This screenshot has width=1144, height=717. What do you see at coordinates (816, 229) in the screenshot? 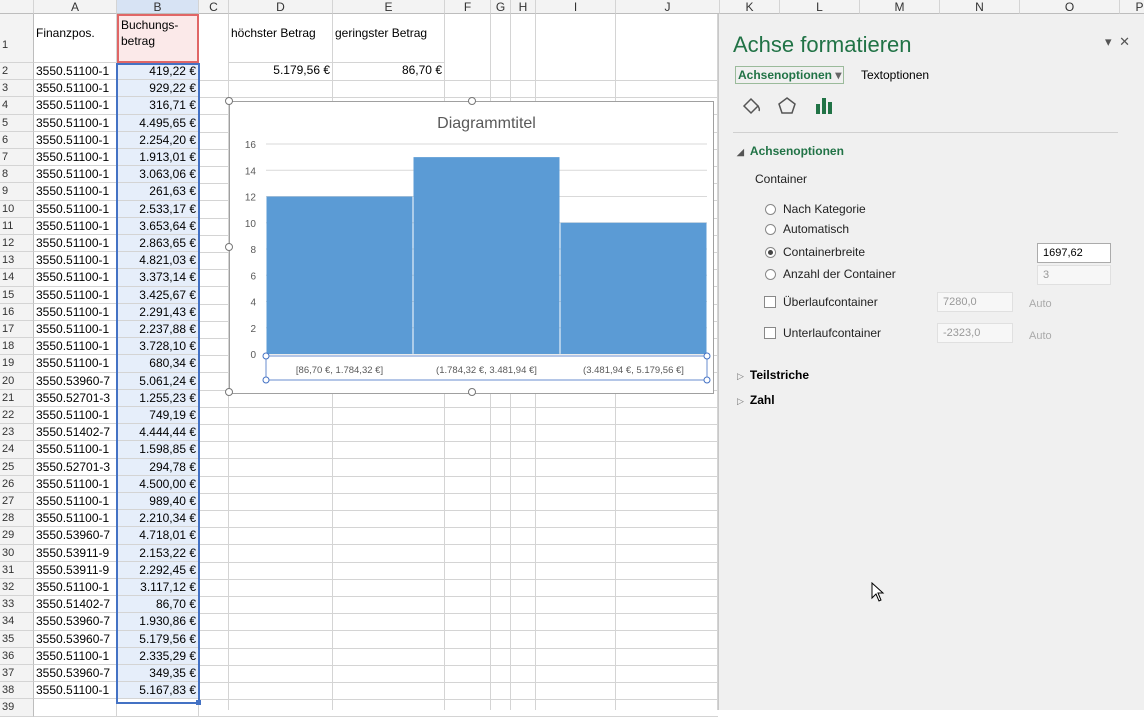
I see `label-automatic: Automatisch` at bounding box center [816, 229].